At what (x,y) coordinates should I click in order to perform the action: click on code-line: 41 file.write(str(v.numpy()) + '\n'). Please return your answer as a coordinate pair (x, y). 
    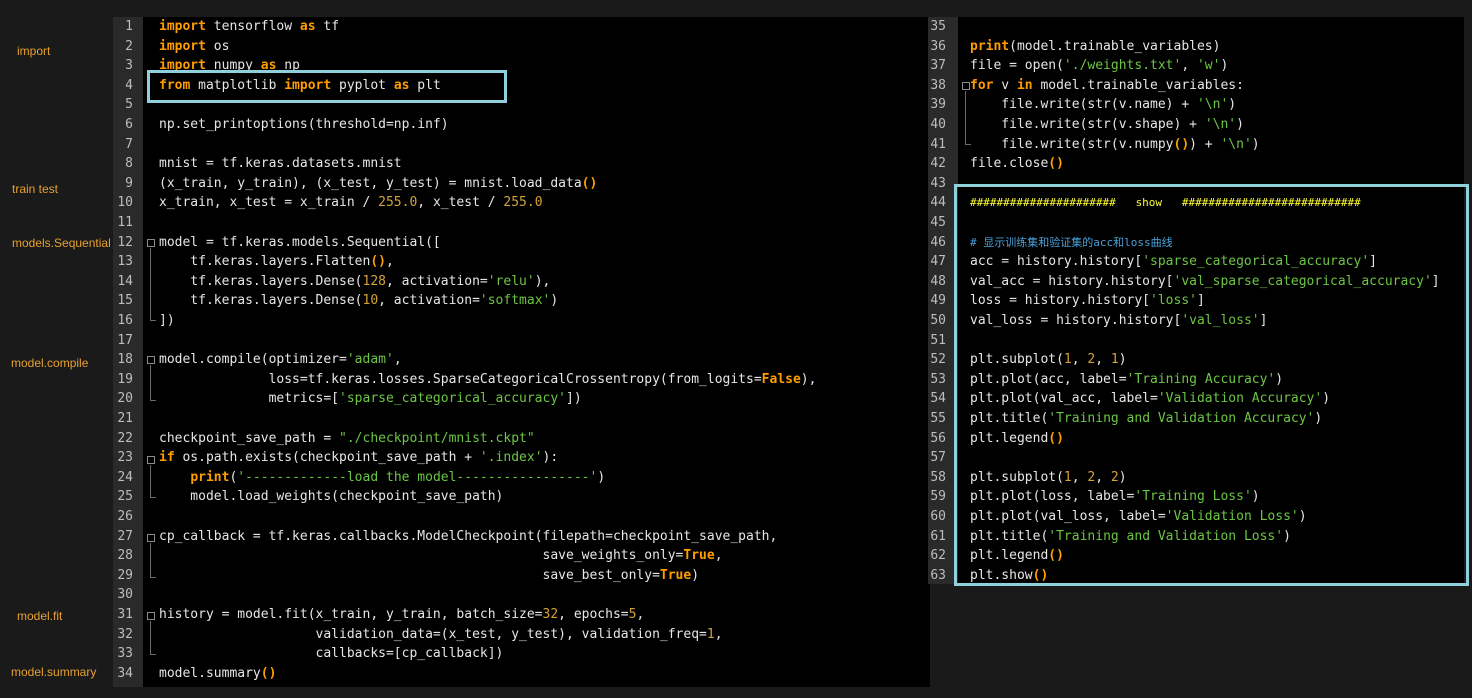
    Looking at the image, I should click on (1196, 145).